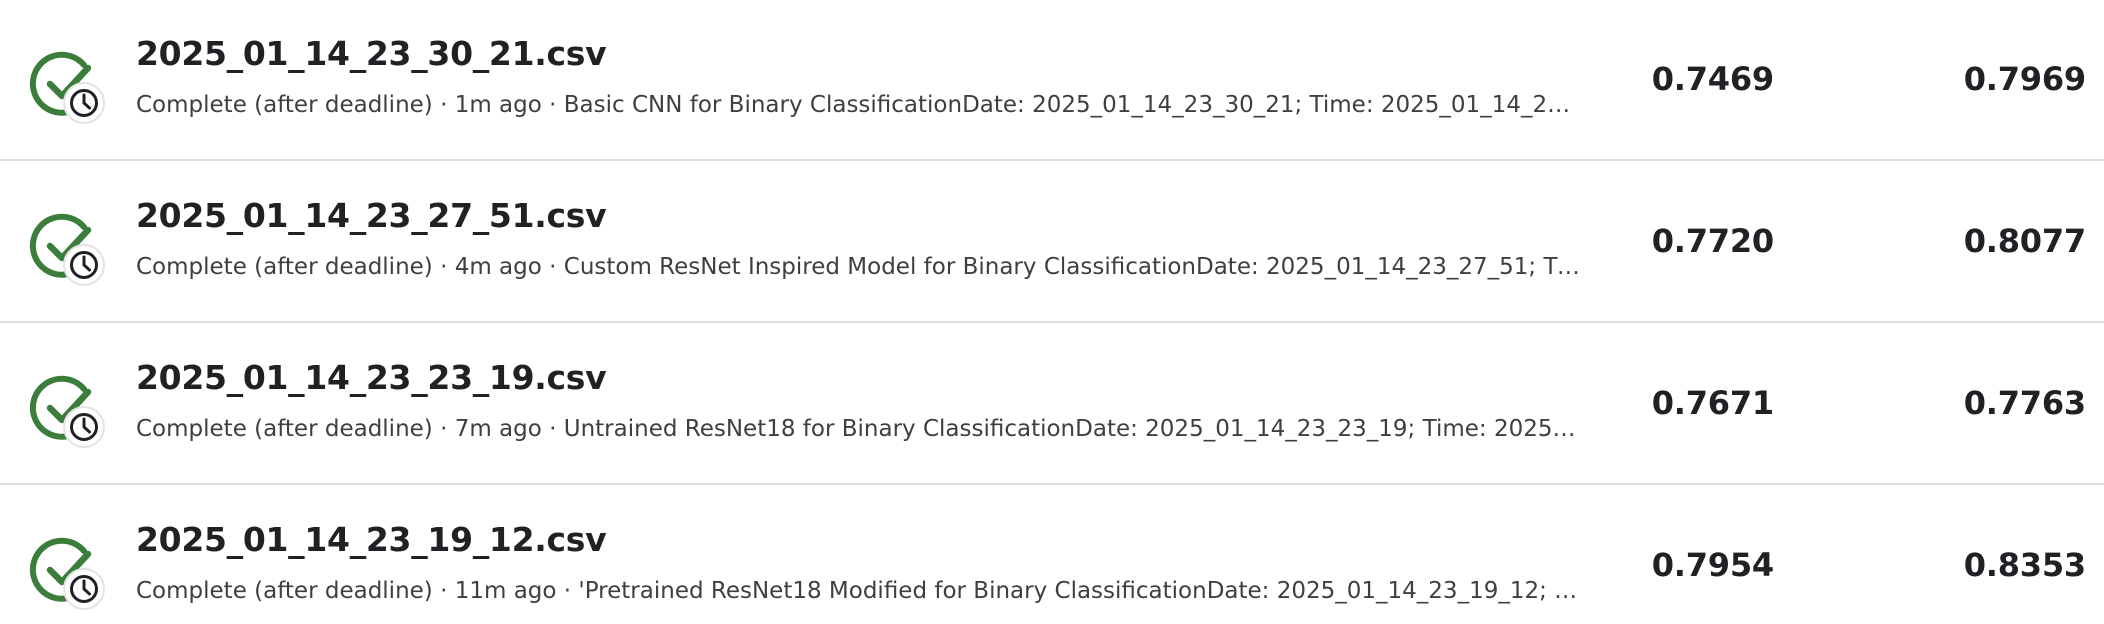  Describe the element at coordinates (371, 215) in the screenshot. I see `submission-filename: 2025_01_14_23_27_51.csv` at that location.